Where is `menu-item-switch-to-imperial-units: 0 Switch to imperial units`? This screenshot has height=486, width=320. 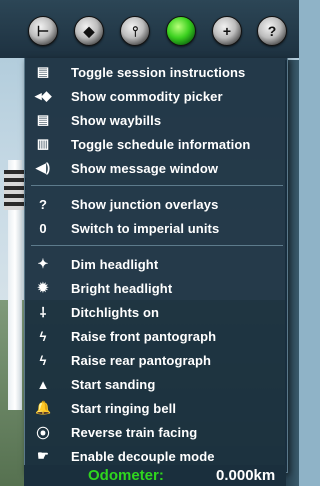 menu-item-switch-to-imperial-units: 0 Switch to imperial units is located at coordinates (156, 228).